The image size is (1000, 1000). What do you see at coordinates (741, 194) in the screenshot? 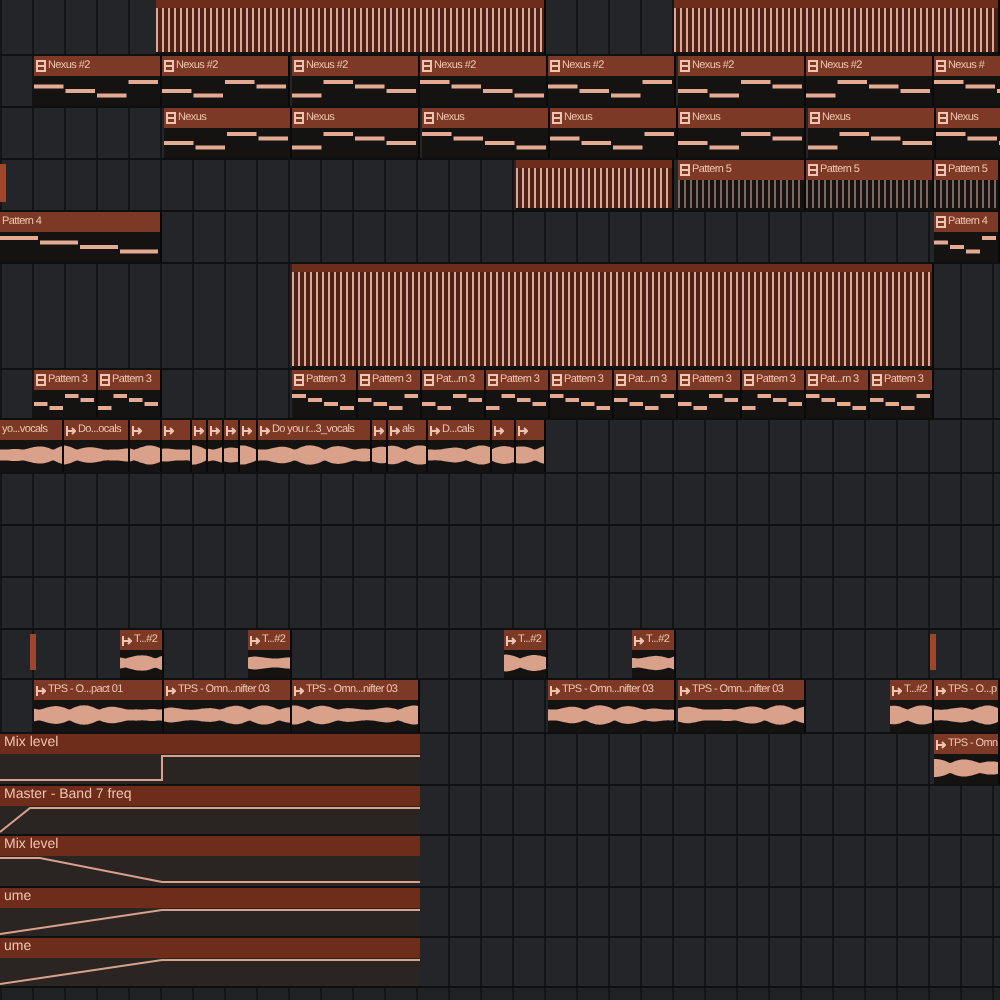
I see `step-dots-drawing` at bounding box center [741, 194].